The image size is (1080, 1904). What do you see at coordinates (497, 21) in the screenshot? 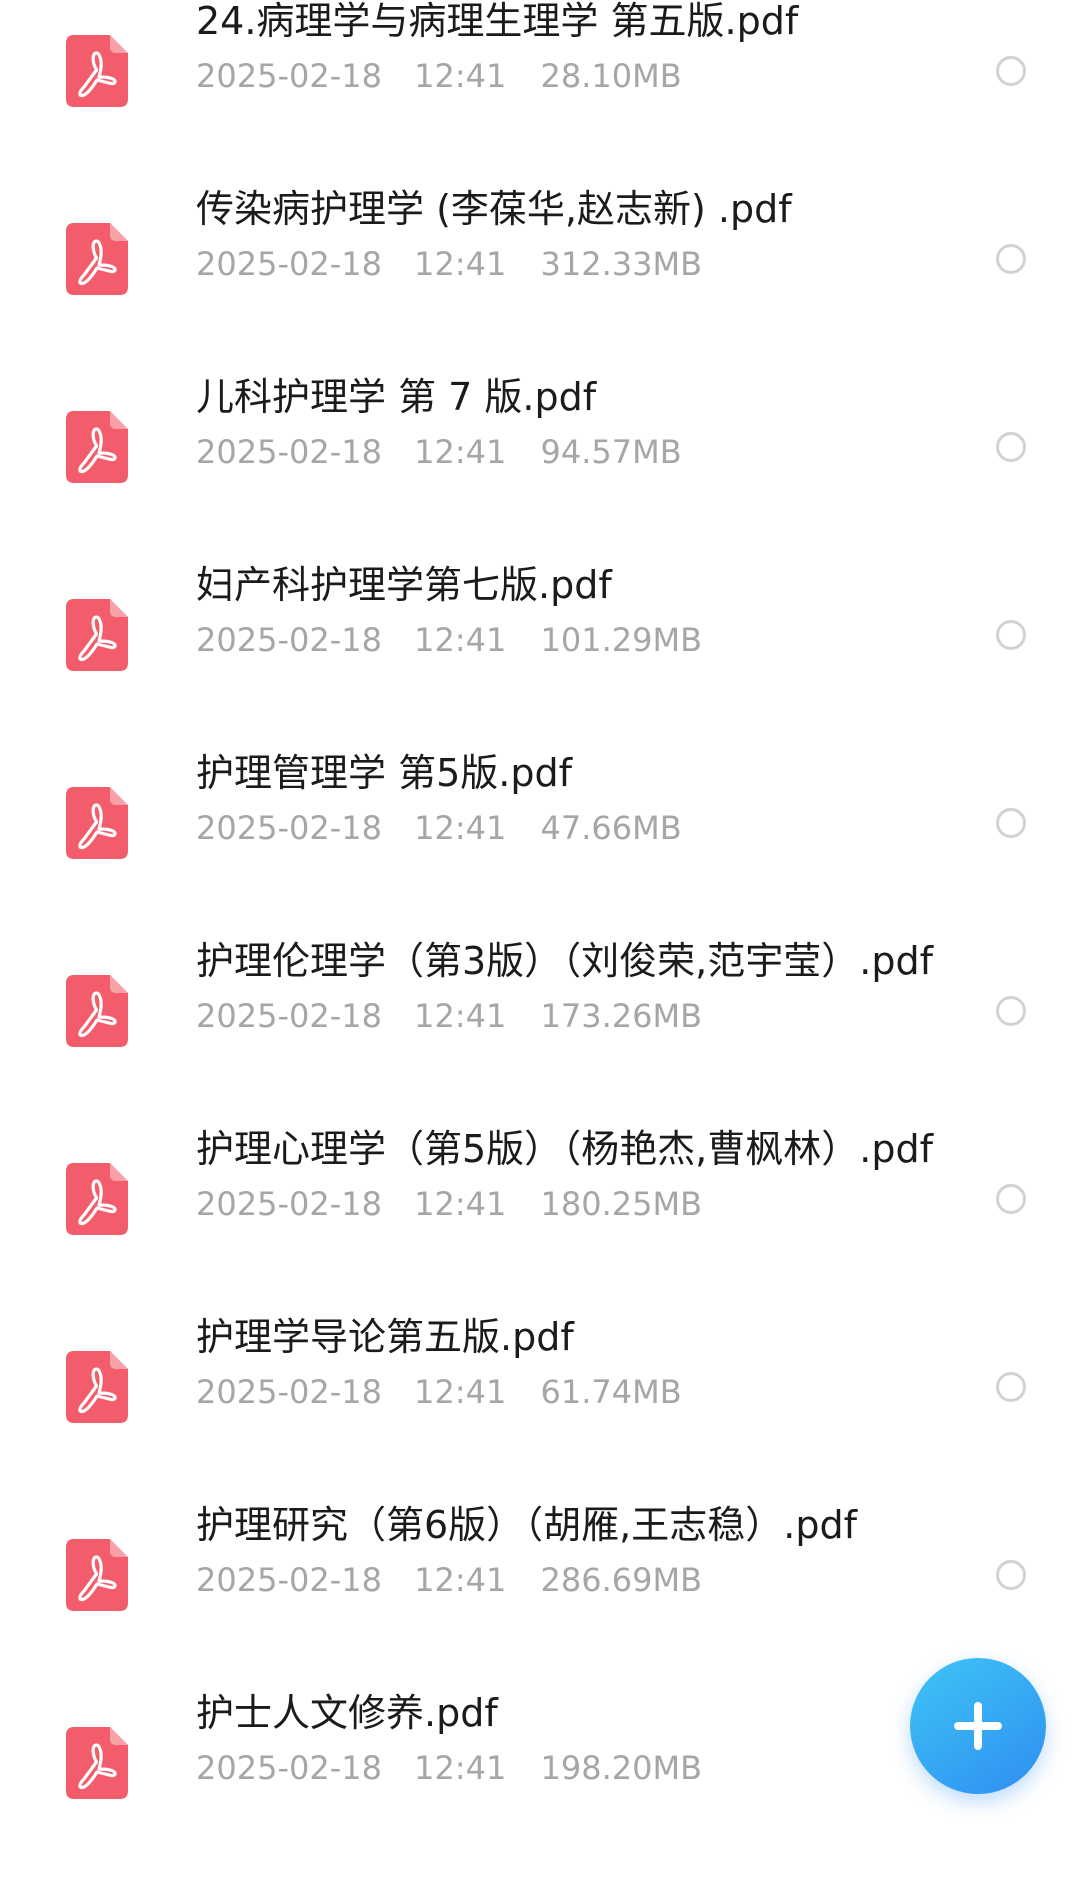
I see `file-name: 24.病理学与病理生理学 第五版.pdf` at bounding box center [497, 21].